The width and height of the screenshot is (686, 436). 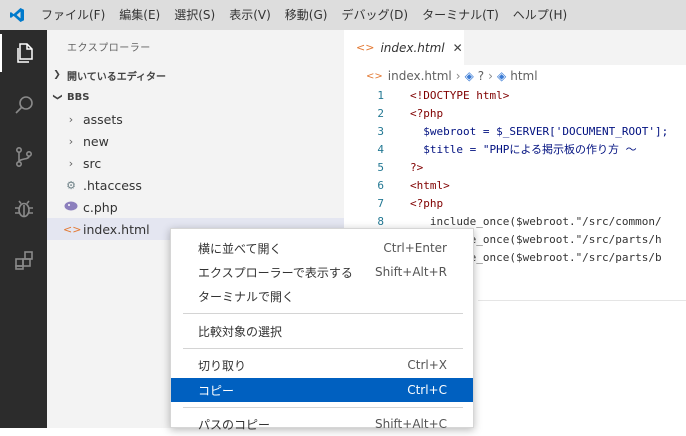 What do you see at coordinates (234, 424) in the screenshot?
I see `menu-item-label: パスのコピー` at bounding box center [234, 424].